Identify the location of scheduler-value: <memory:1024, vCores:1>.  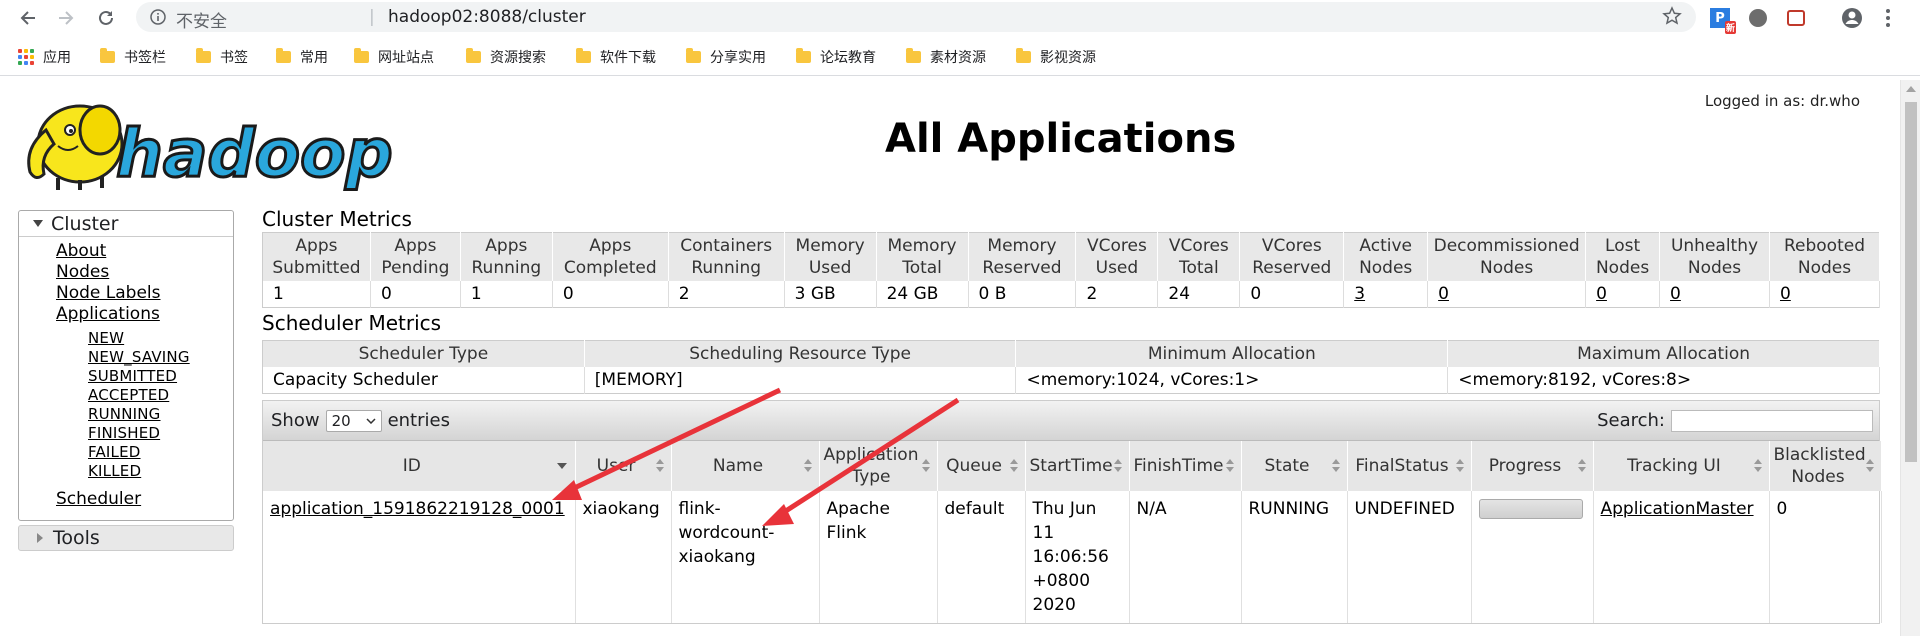
(1232, 380).